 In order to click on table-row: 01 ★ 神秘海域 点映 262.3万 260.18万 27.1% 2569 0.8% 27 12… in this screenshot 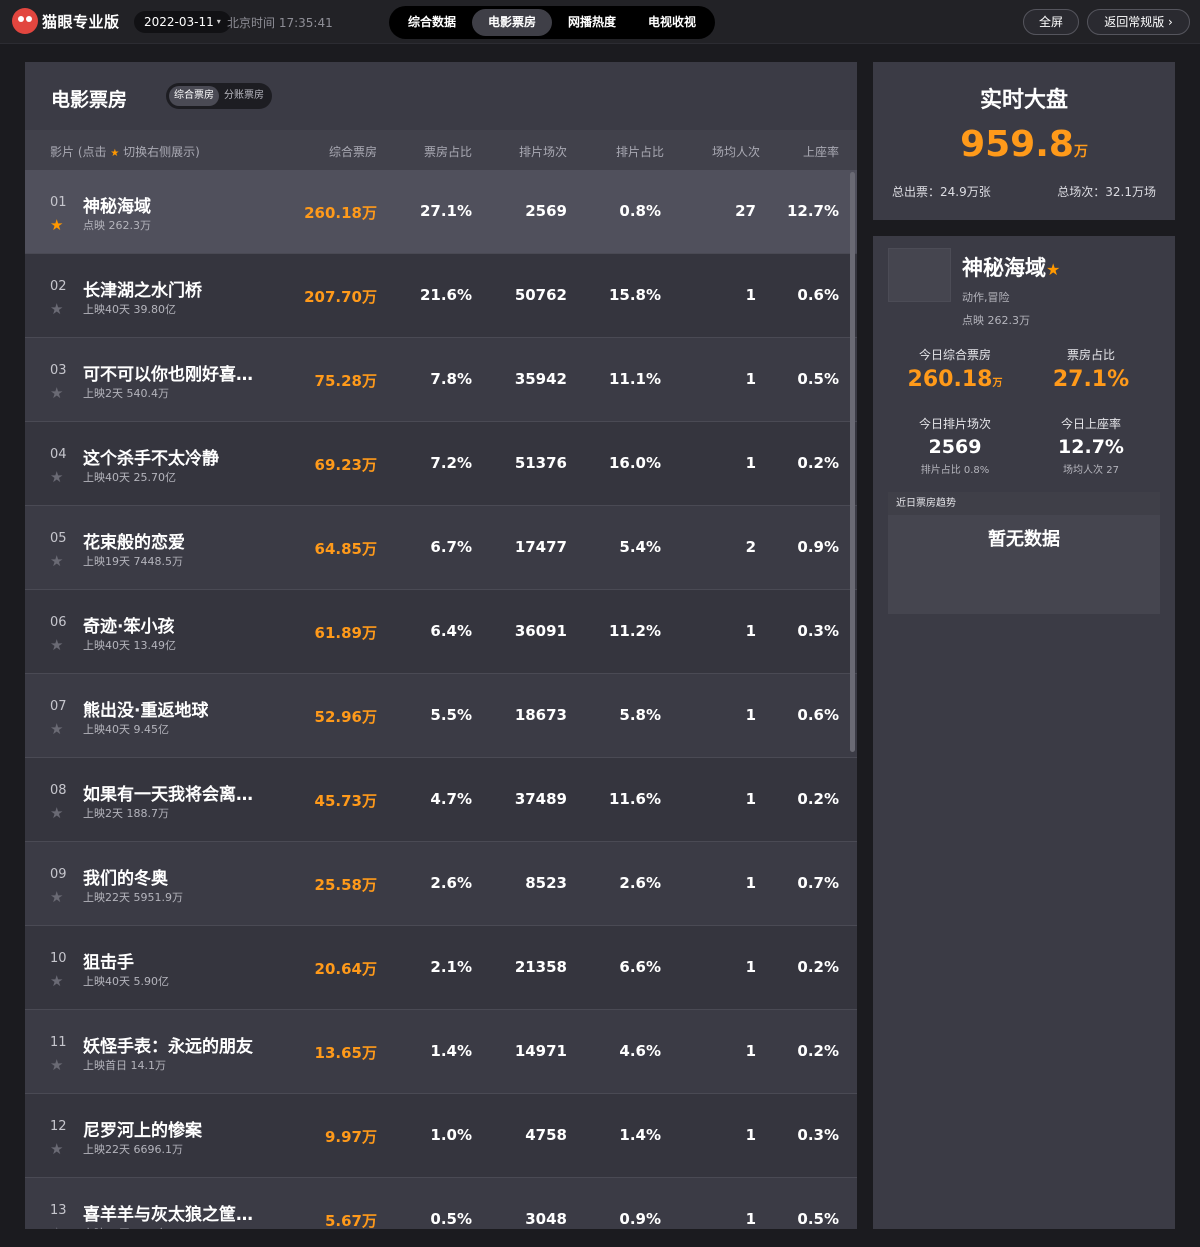, I will do `click(441, 212)`.